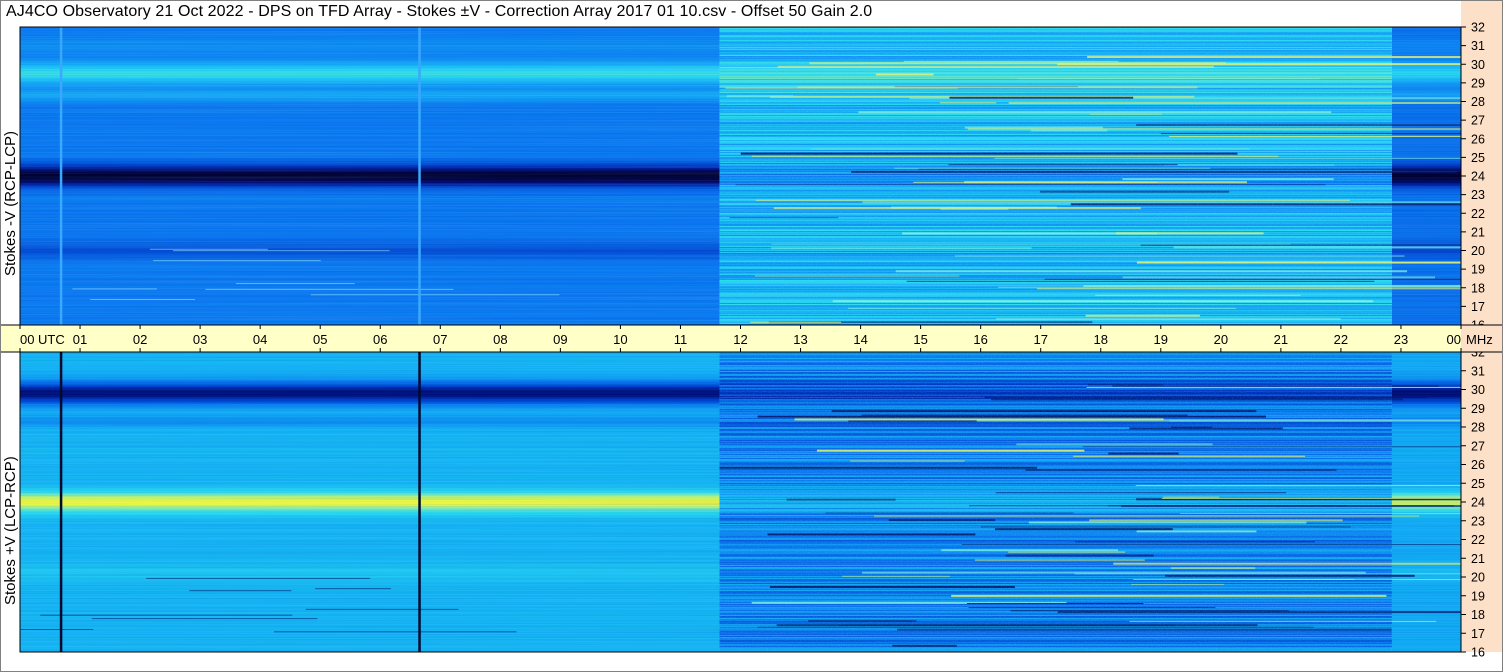  Describe the element at coordinates (51, 339) in the screenshot. I see `utc-axis-label: UTC` at that location.